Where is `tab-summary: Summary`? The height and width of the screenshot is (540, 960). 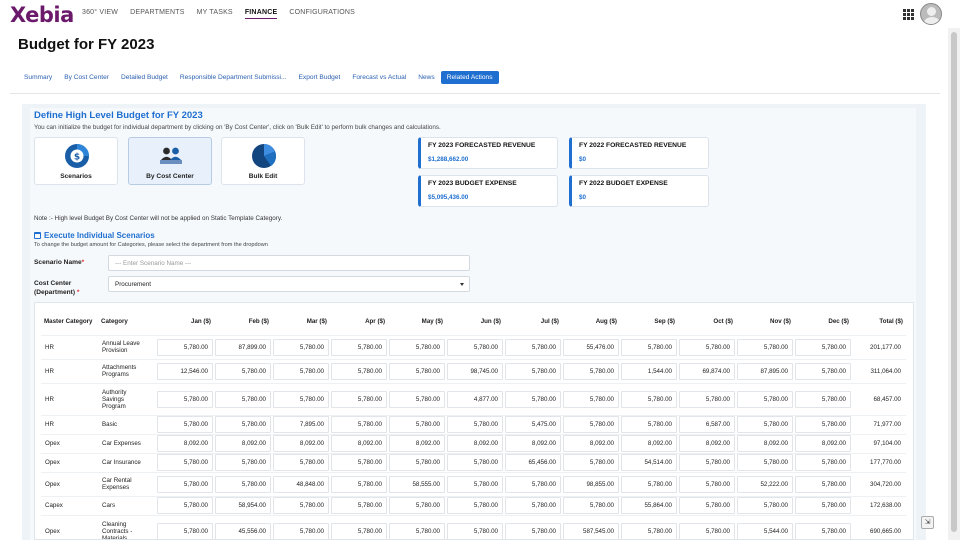
tab-summary: Summary is located at coordinates (38, 77).